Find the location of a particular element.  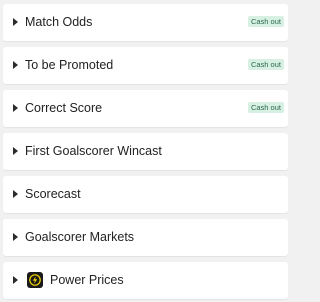

market-row-first-goalscorer-wincast: First Goalscorer Wincast is located at coordinates (145, 151).